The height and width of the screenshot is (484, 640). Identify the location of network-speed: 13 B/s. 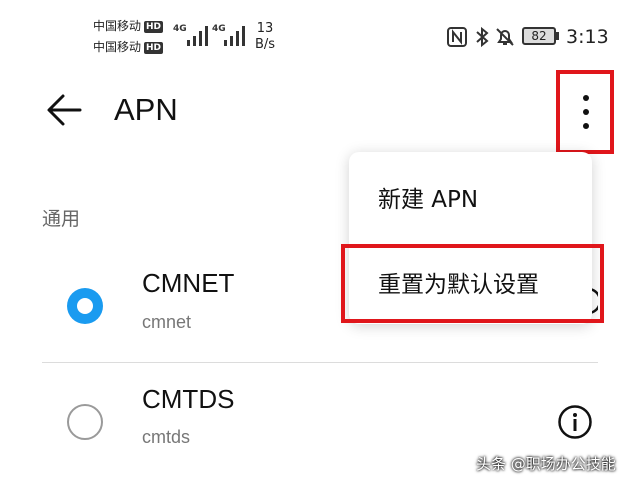
(265, 36).